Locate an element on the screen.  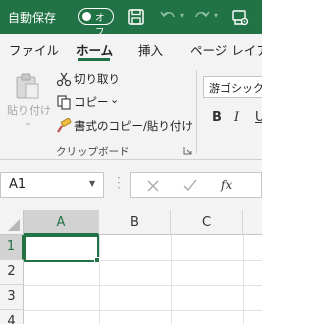
row-header-1: 1 is located at coordinates (12, 247).